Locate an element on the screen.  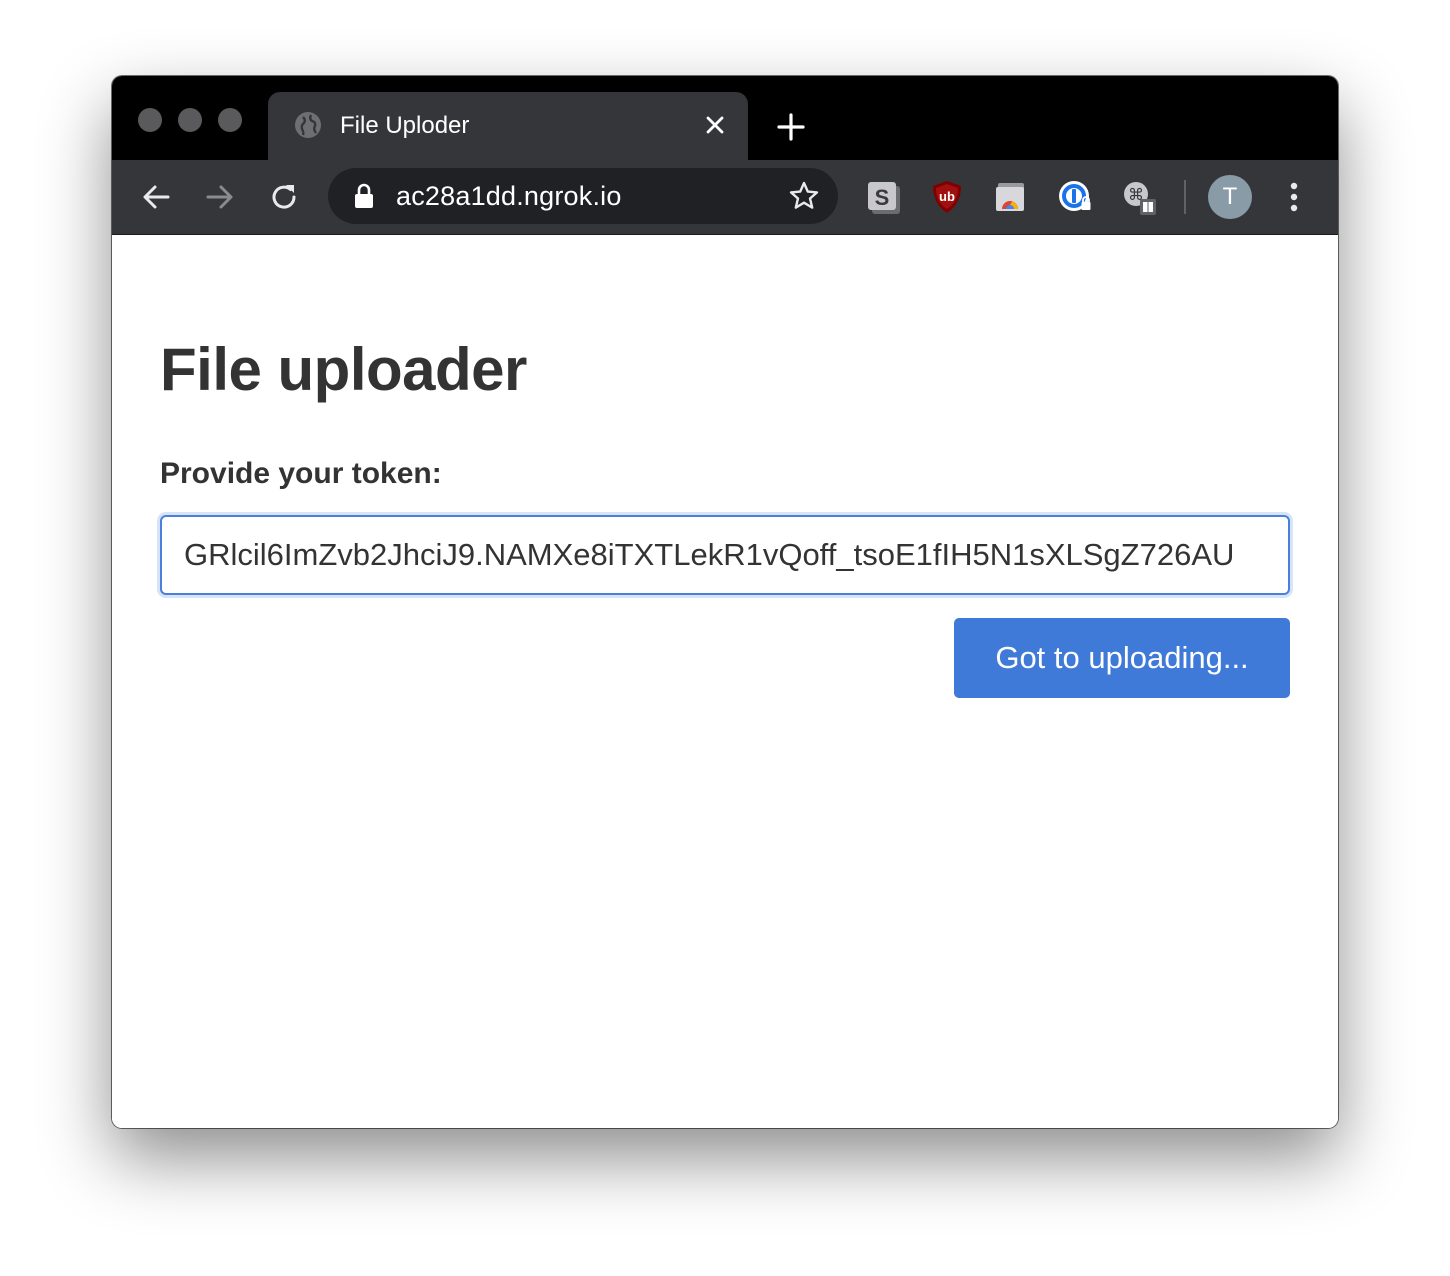
token-input is located at coordinates (725, 555).